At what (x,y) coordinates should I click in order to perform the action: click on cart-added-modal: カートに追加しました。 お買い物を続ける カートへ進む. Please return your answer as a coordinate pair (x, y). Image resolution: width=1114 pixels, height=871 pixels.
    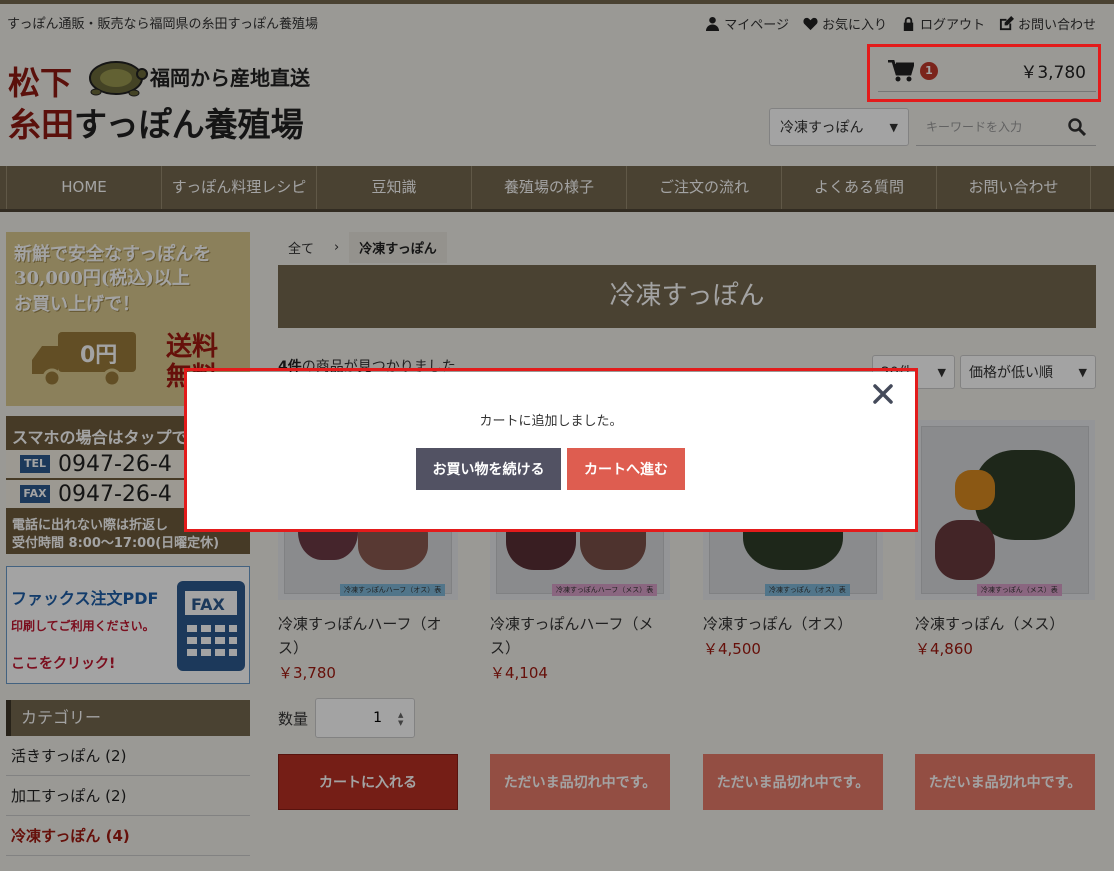
    Looking at the image, I should click on (551, 450).